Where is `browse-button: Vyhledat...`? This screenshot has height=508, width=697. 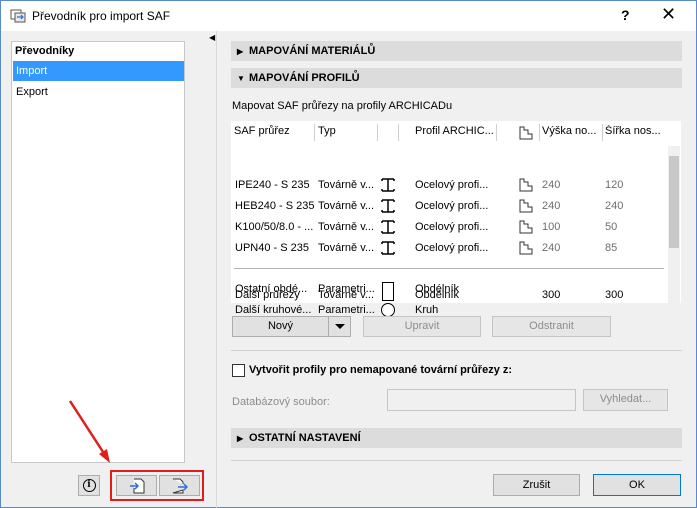 browse-button: Vyhledat... is located at coordinates (625, 400).